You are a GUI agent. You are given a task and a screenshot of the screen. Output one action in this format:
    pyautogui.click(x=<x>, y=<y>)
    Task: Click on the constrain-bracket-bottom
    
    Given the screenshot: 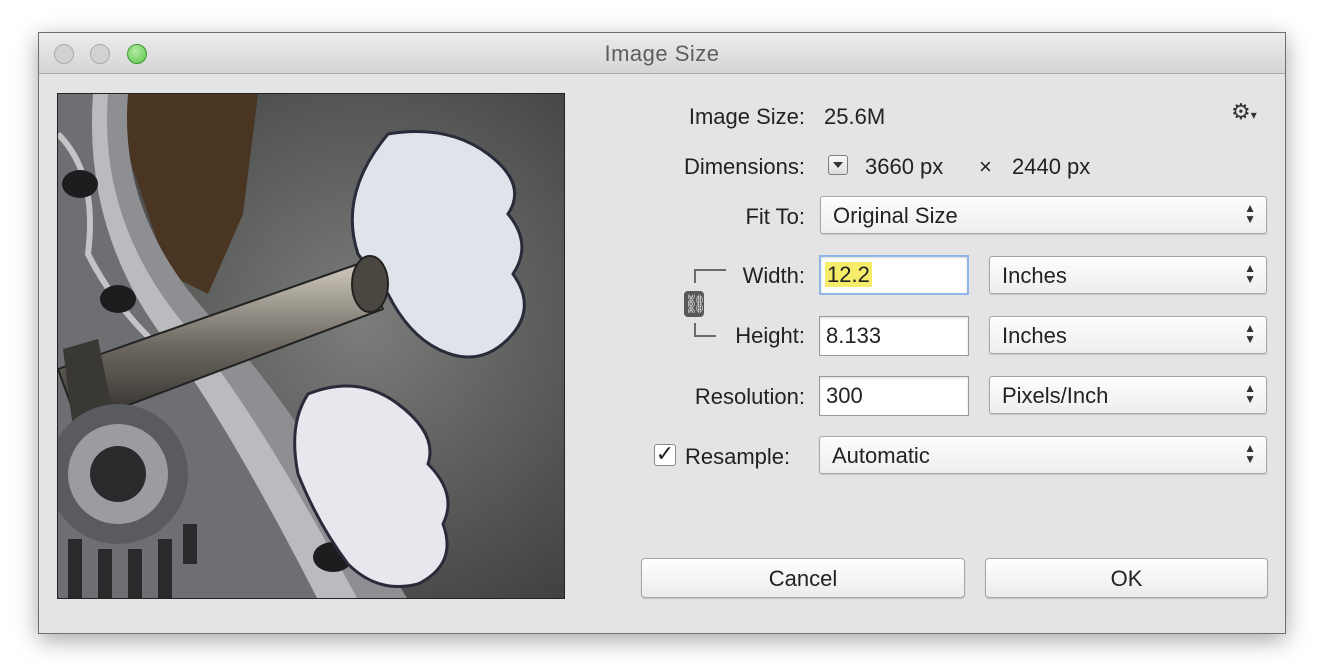 What is the action you would take?
    pyautogui.click(x=705, y=330)
    